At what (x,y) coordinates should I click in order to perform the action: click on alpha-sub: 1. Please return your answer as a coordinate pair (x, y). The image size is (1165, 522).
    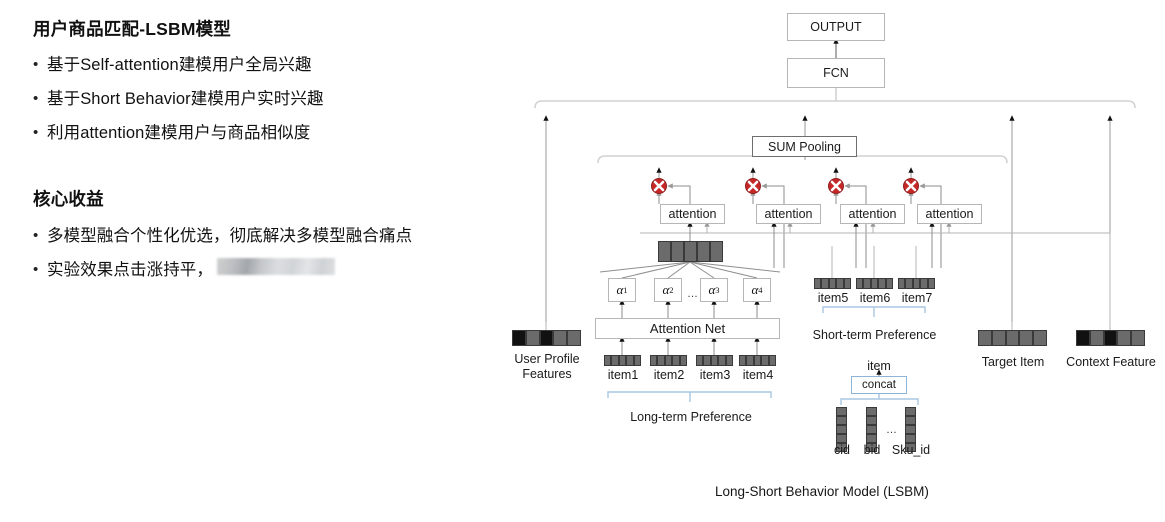
    Looking at the image, I should click on (625, 290).